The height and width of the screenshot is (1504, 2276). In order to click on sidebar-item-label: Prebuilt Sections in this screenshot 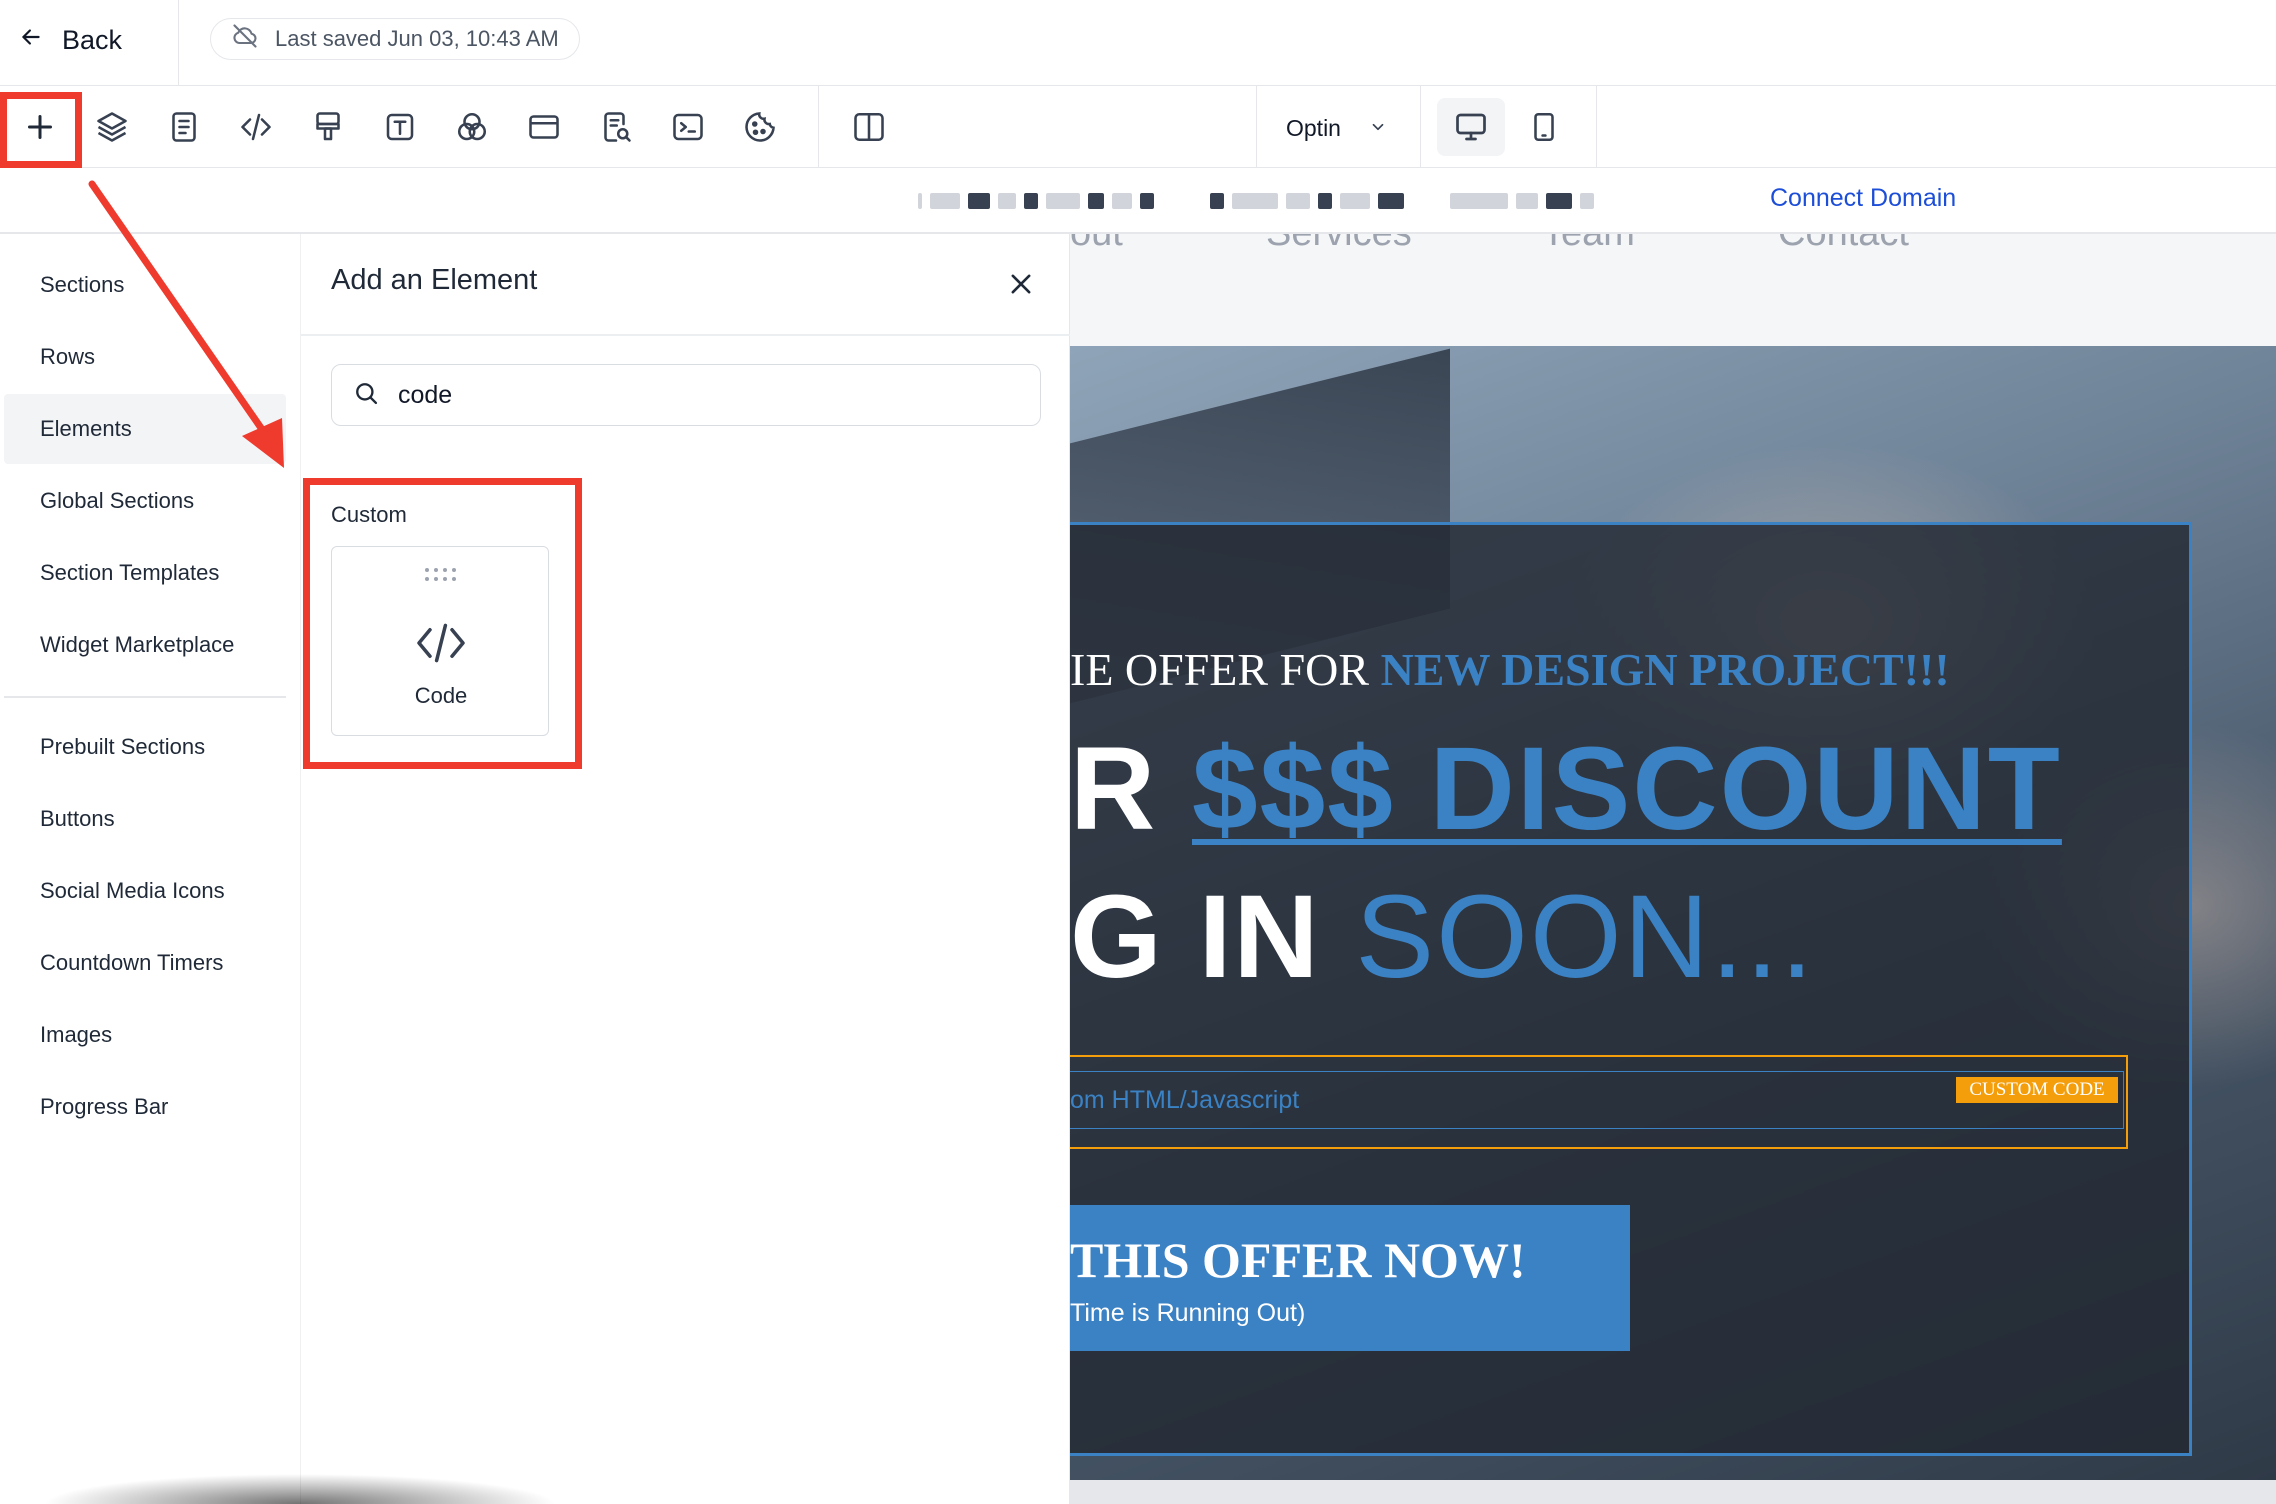, I will do `click(123, 746)`.